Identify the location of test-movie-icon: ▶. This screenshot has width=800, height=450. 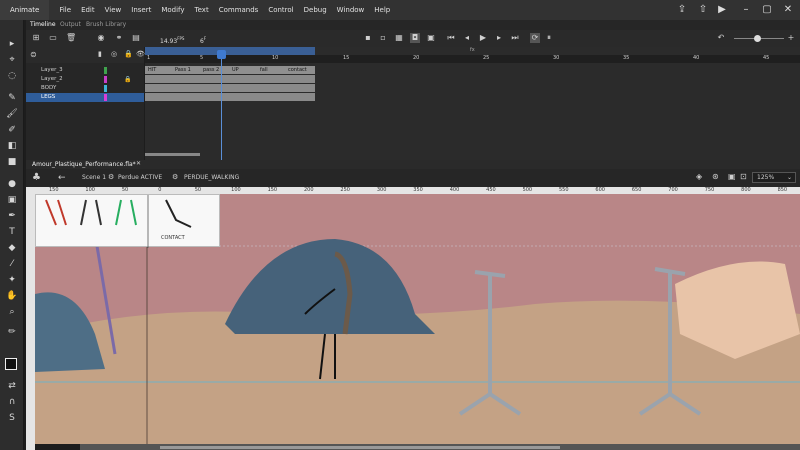
(722, 10).